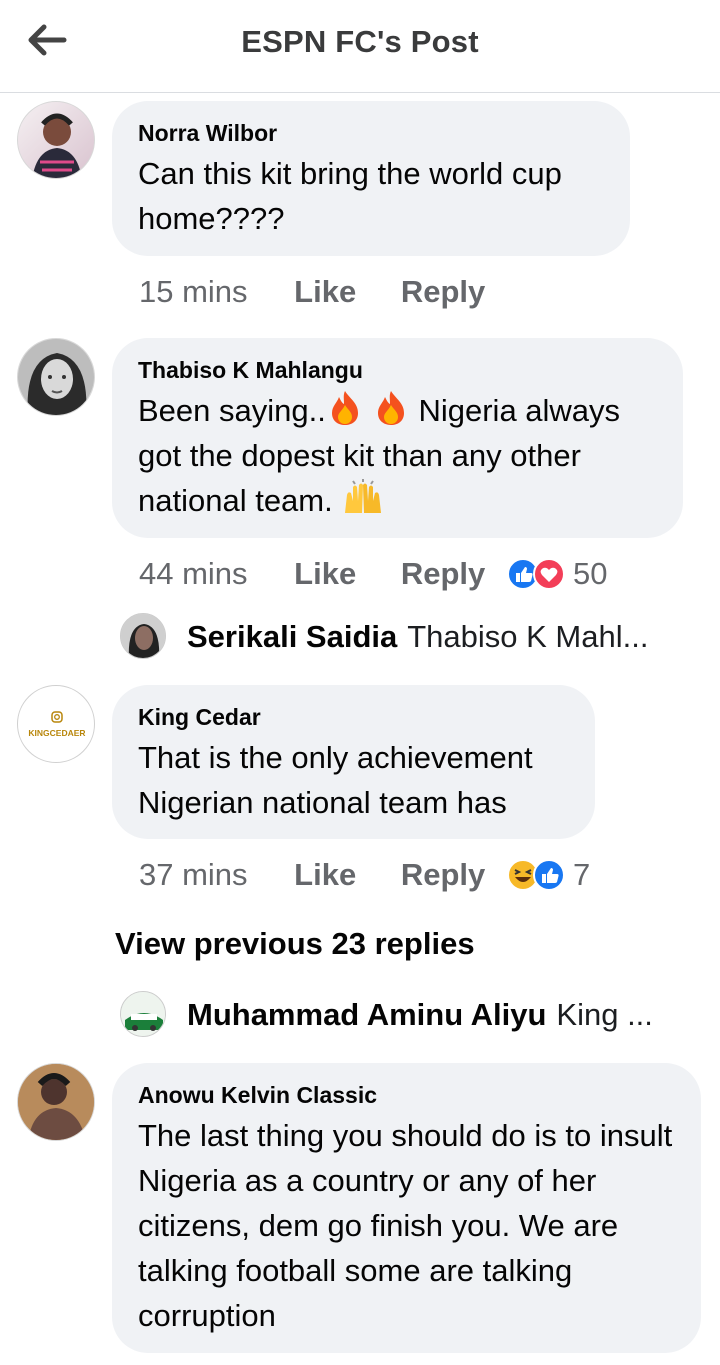 This screenshot has width=720, height=1365. Describe the element at coordinates (590, 573) in the screenshot. I see `reaction-count: 50` at that location.